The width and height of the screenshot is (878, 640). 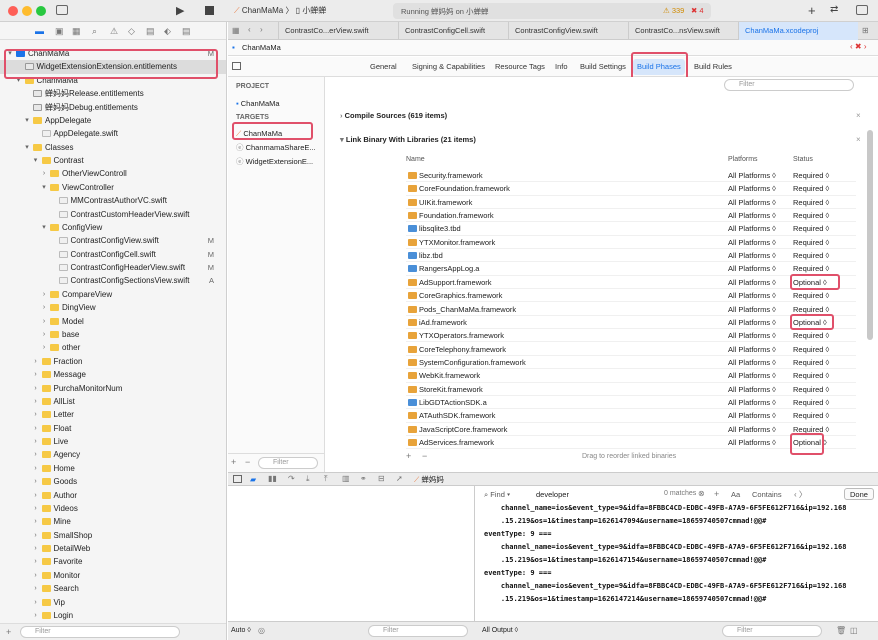 I want to click on navigator-row: › Monitor, so click(x=113, y=575).